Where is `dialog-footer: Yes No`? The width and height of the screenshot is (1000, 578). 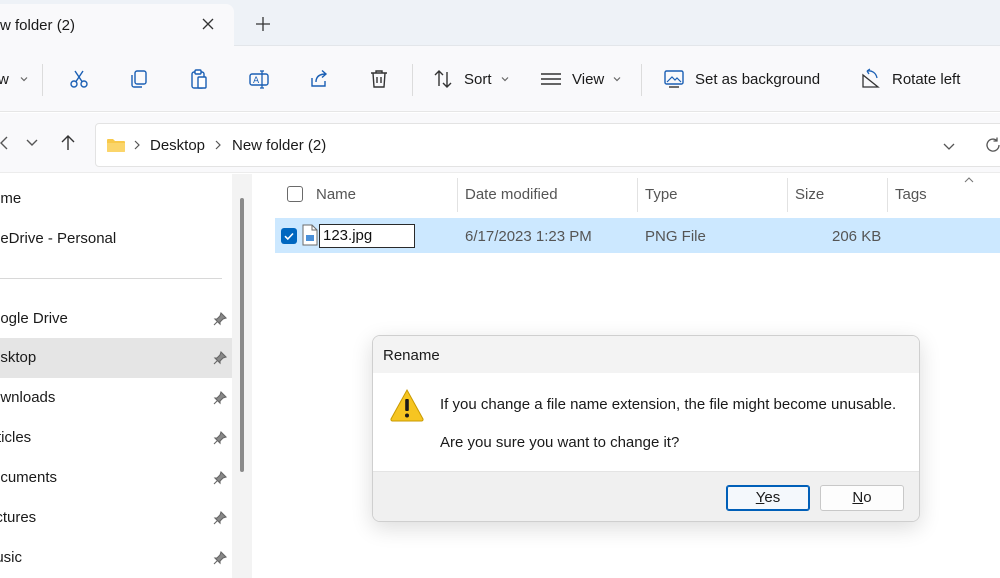 dialog-footer: Yes No is located at coordinates (646, 496).